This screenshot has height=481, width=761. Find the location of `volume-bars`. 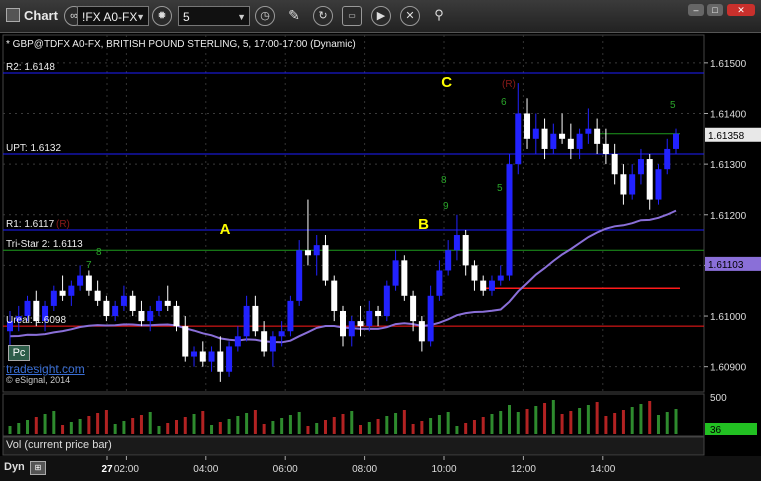

volume-bars is located at coordinates (343, 417).